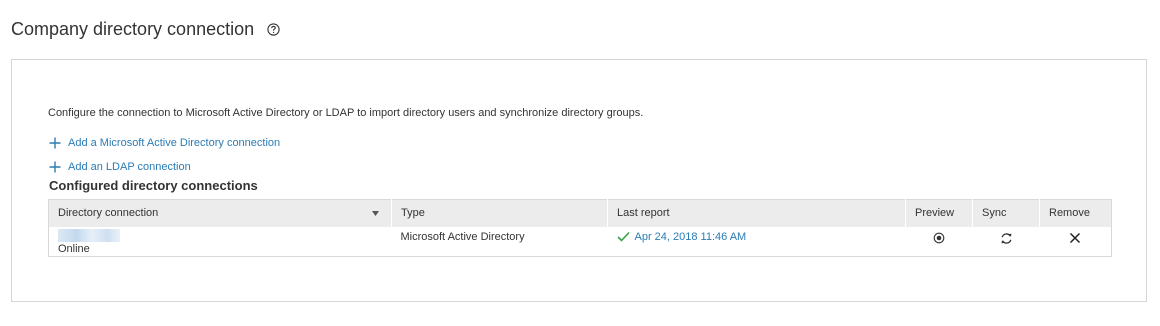 The height and width of the screenshot is (326, 1160). Describe the element at coordinates (462, 236) in the screenshot. I see `type-cell: Microsoft Active Directory` at that location.